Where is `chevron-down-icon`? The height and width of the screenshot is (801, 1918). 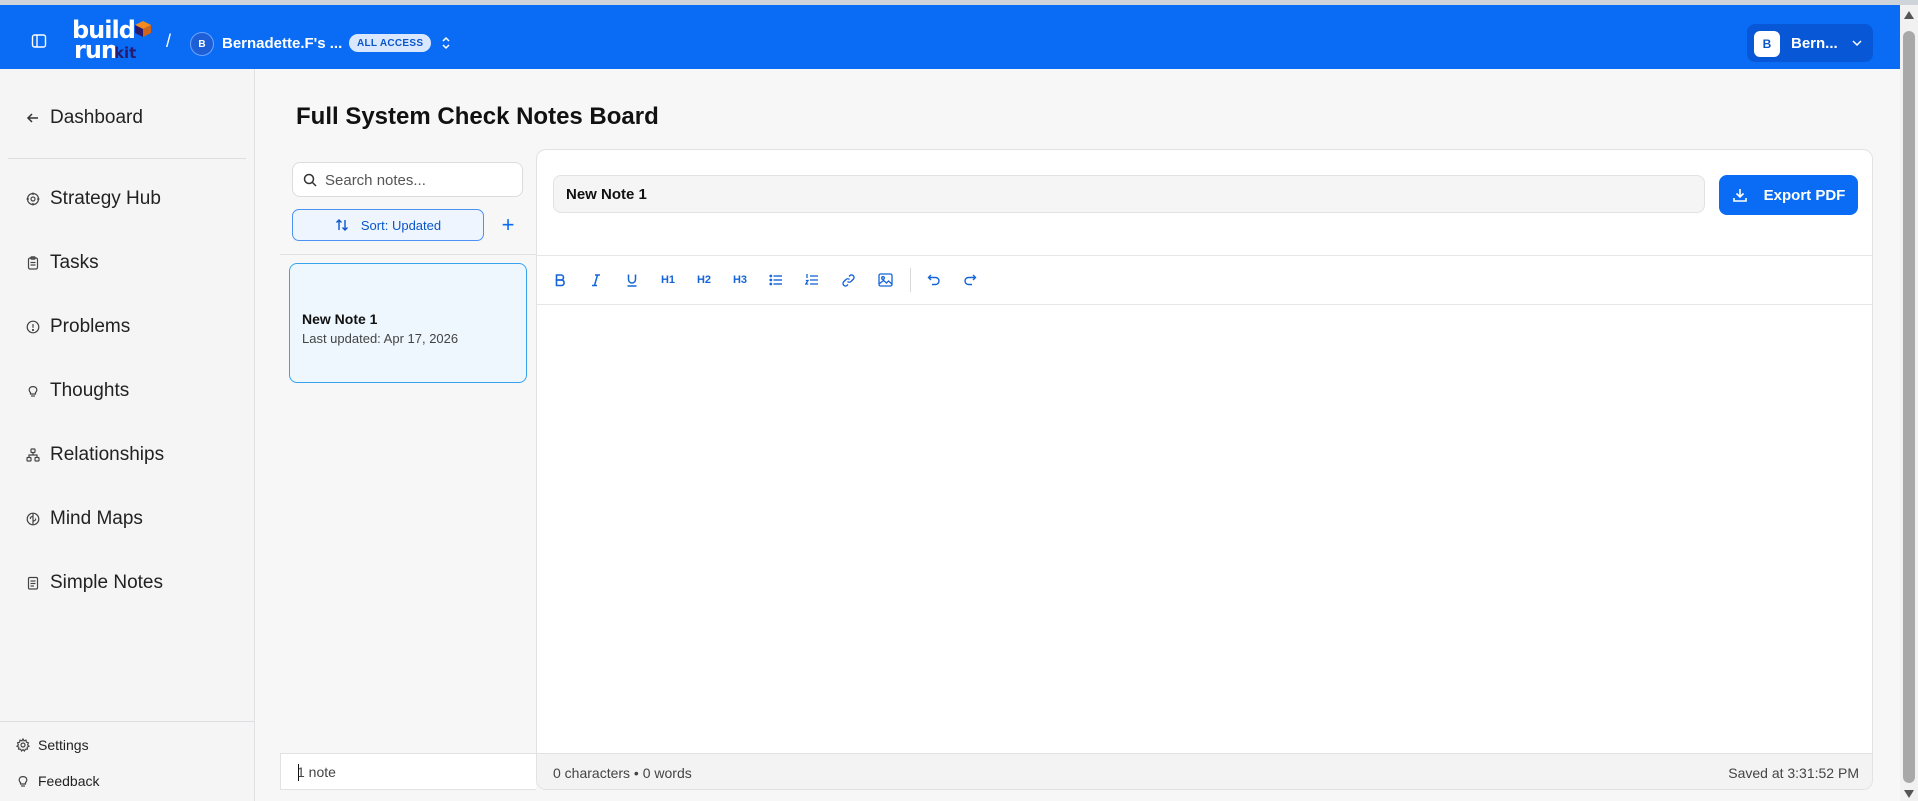
chevron-down-icon is located at coordinates (1857, 43).